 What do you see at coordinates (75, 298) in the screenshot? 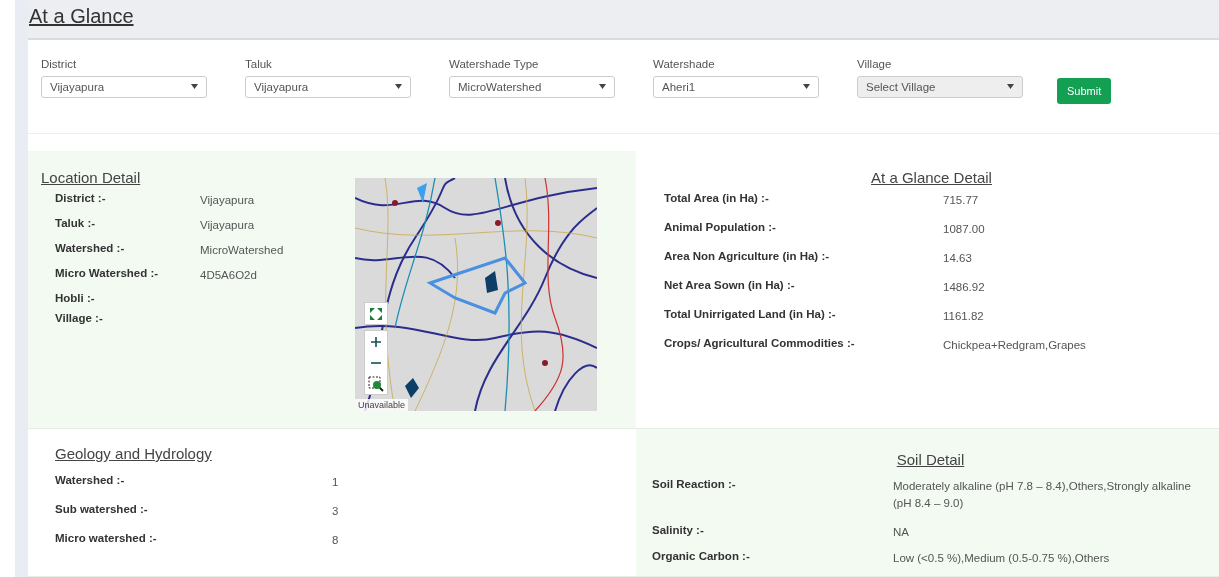
I see `field-label: Hobli :-` at bounding box center [75, 298].